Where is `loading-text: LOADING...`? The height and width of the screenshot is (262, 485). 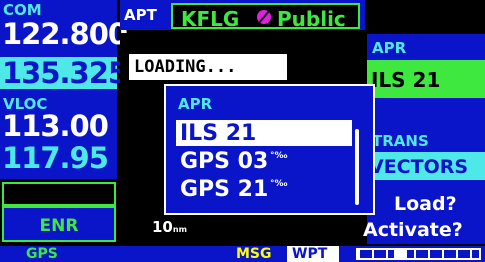 loading-text: LOADING... is located at coordinates (185, 67).